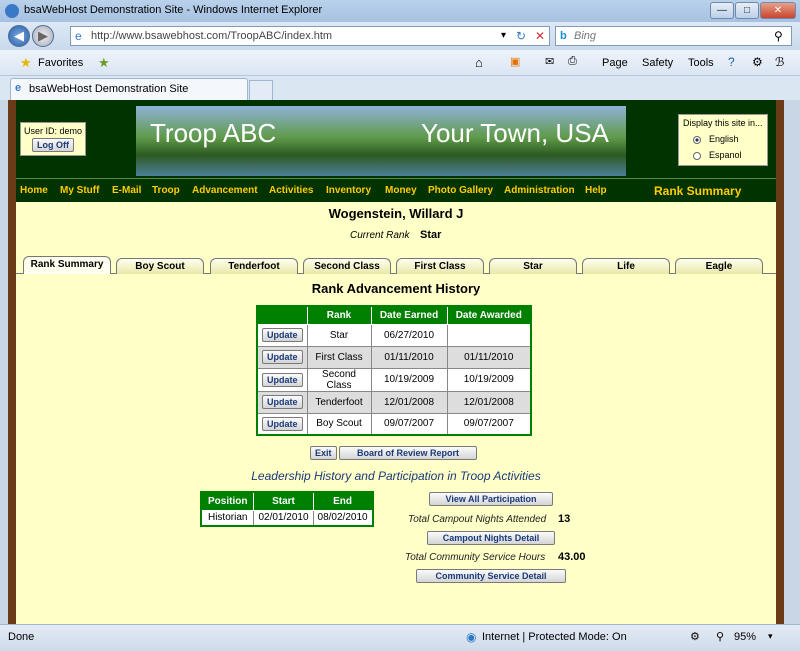  Describe the element at coordinates (19, 36) in the screenshot. I see `back-icon: ◀` at that location.